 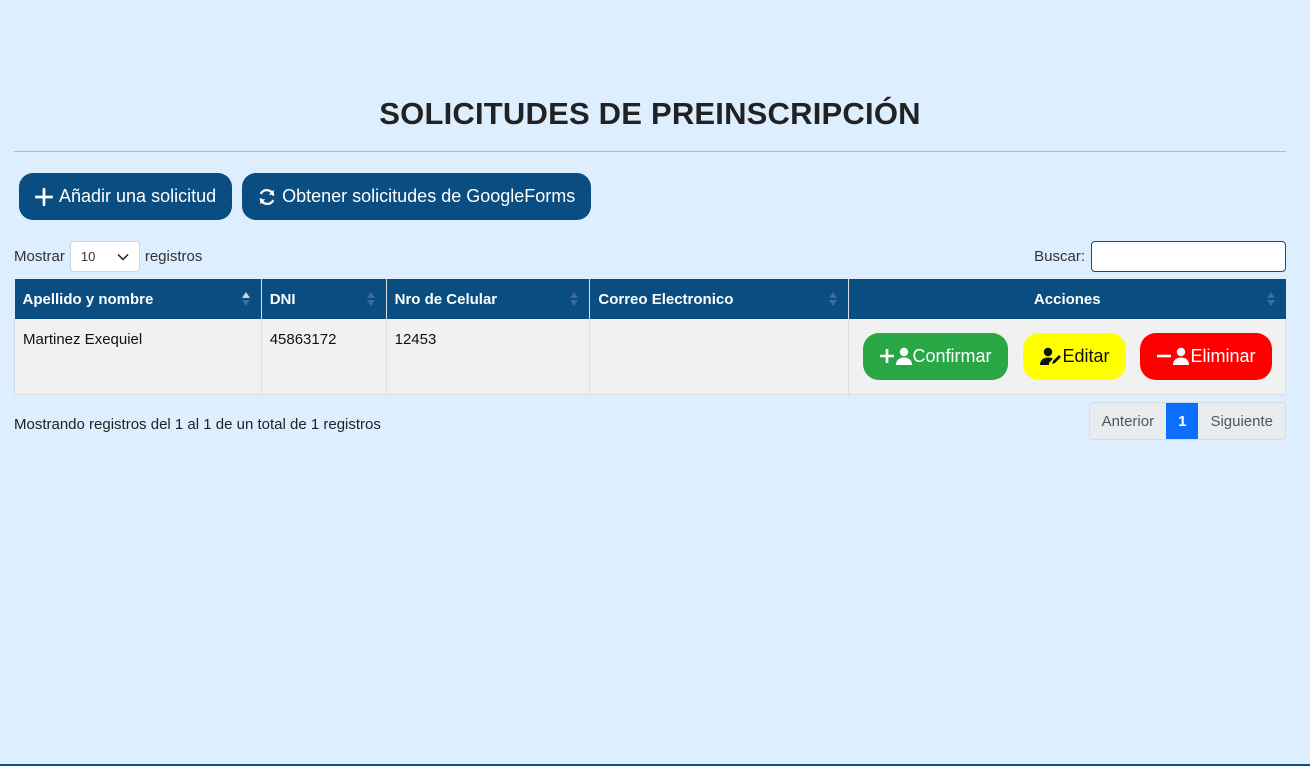 I want to click on page-length-value: 10, so click(x=88, y=256).